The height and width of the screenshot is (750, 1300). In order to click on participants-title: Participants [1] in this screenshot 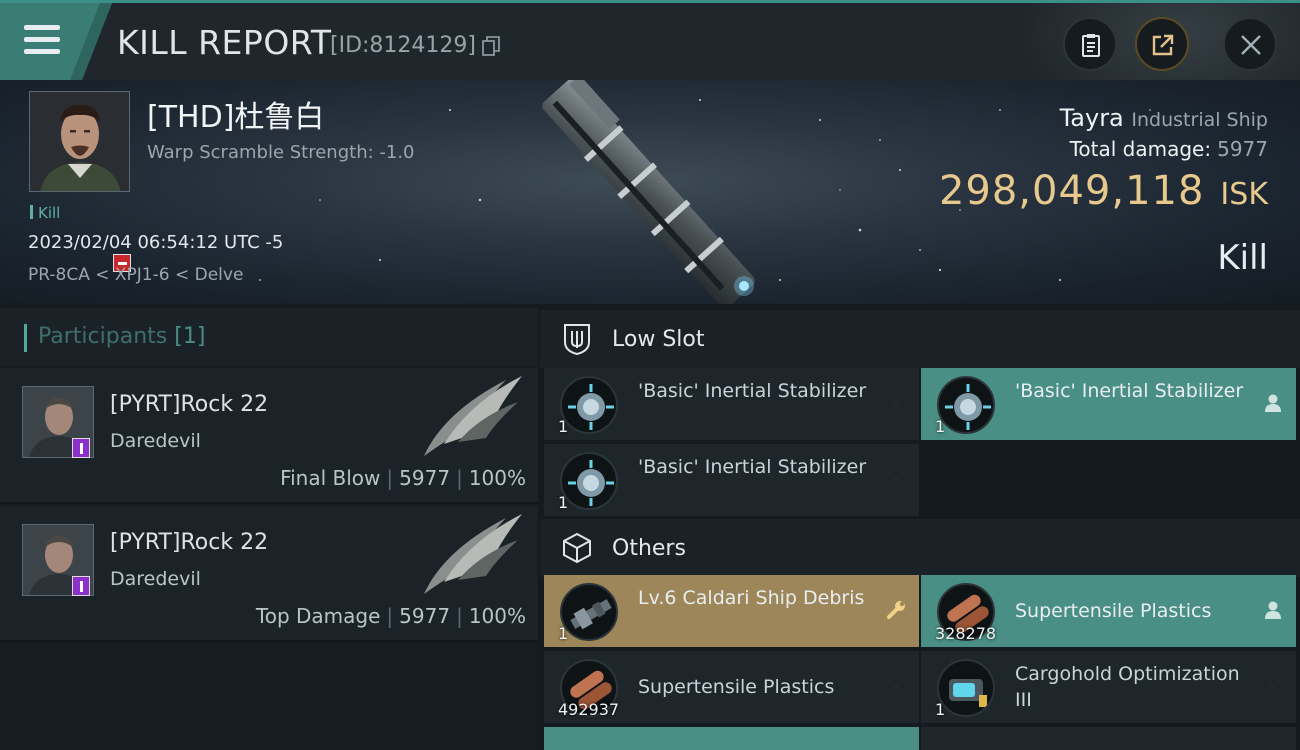, I will do `click(121, 336)`.